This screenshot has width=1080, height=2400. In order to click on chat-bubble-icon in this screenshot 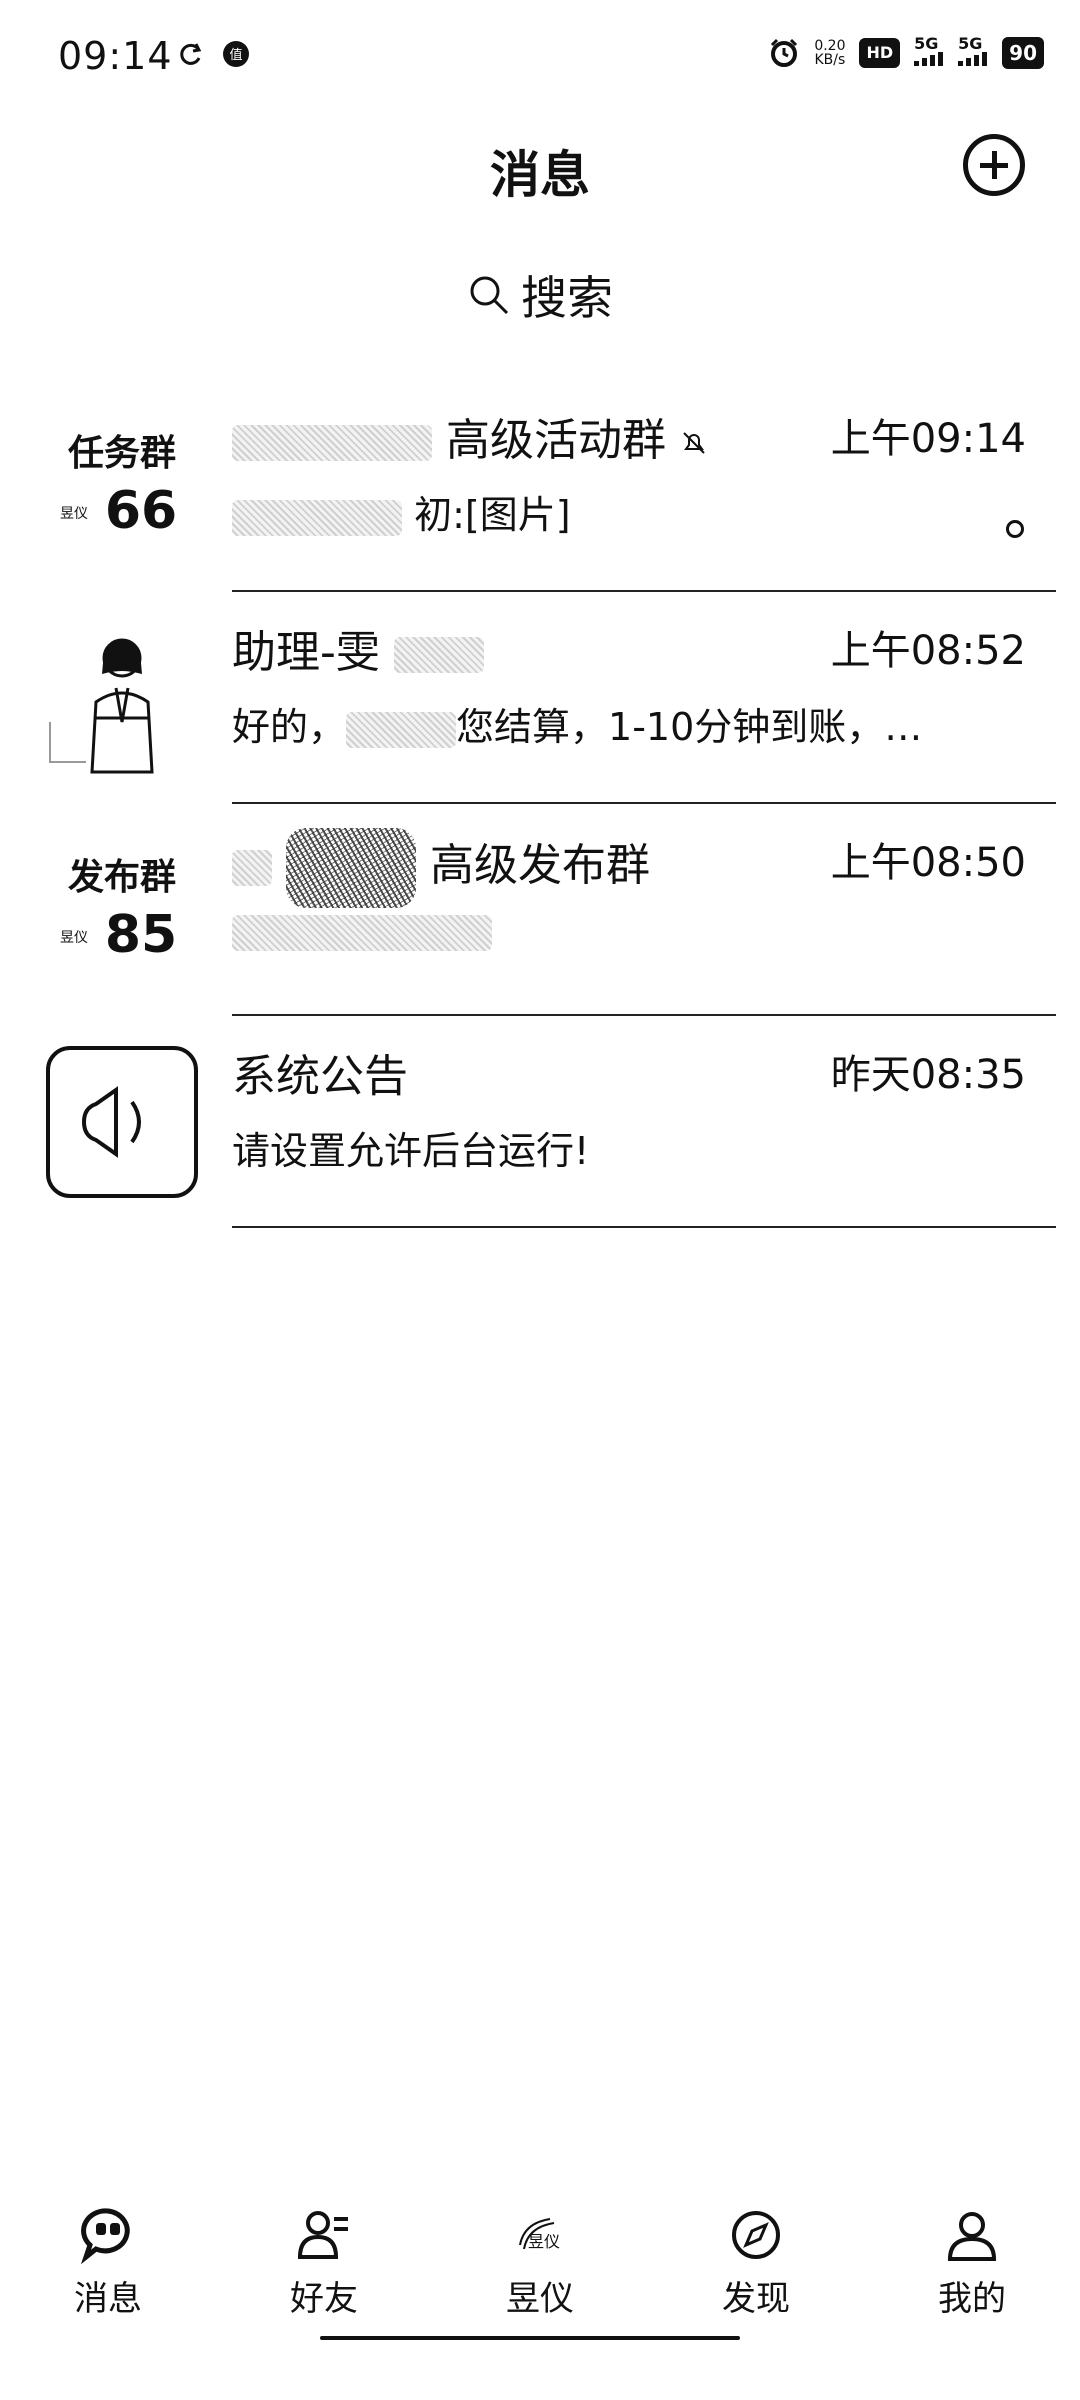, I will do `click(105, 2236)`.